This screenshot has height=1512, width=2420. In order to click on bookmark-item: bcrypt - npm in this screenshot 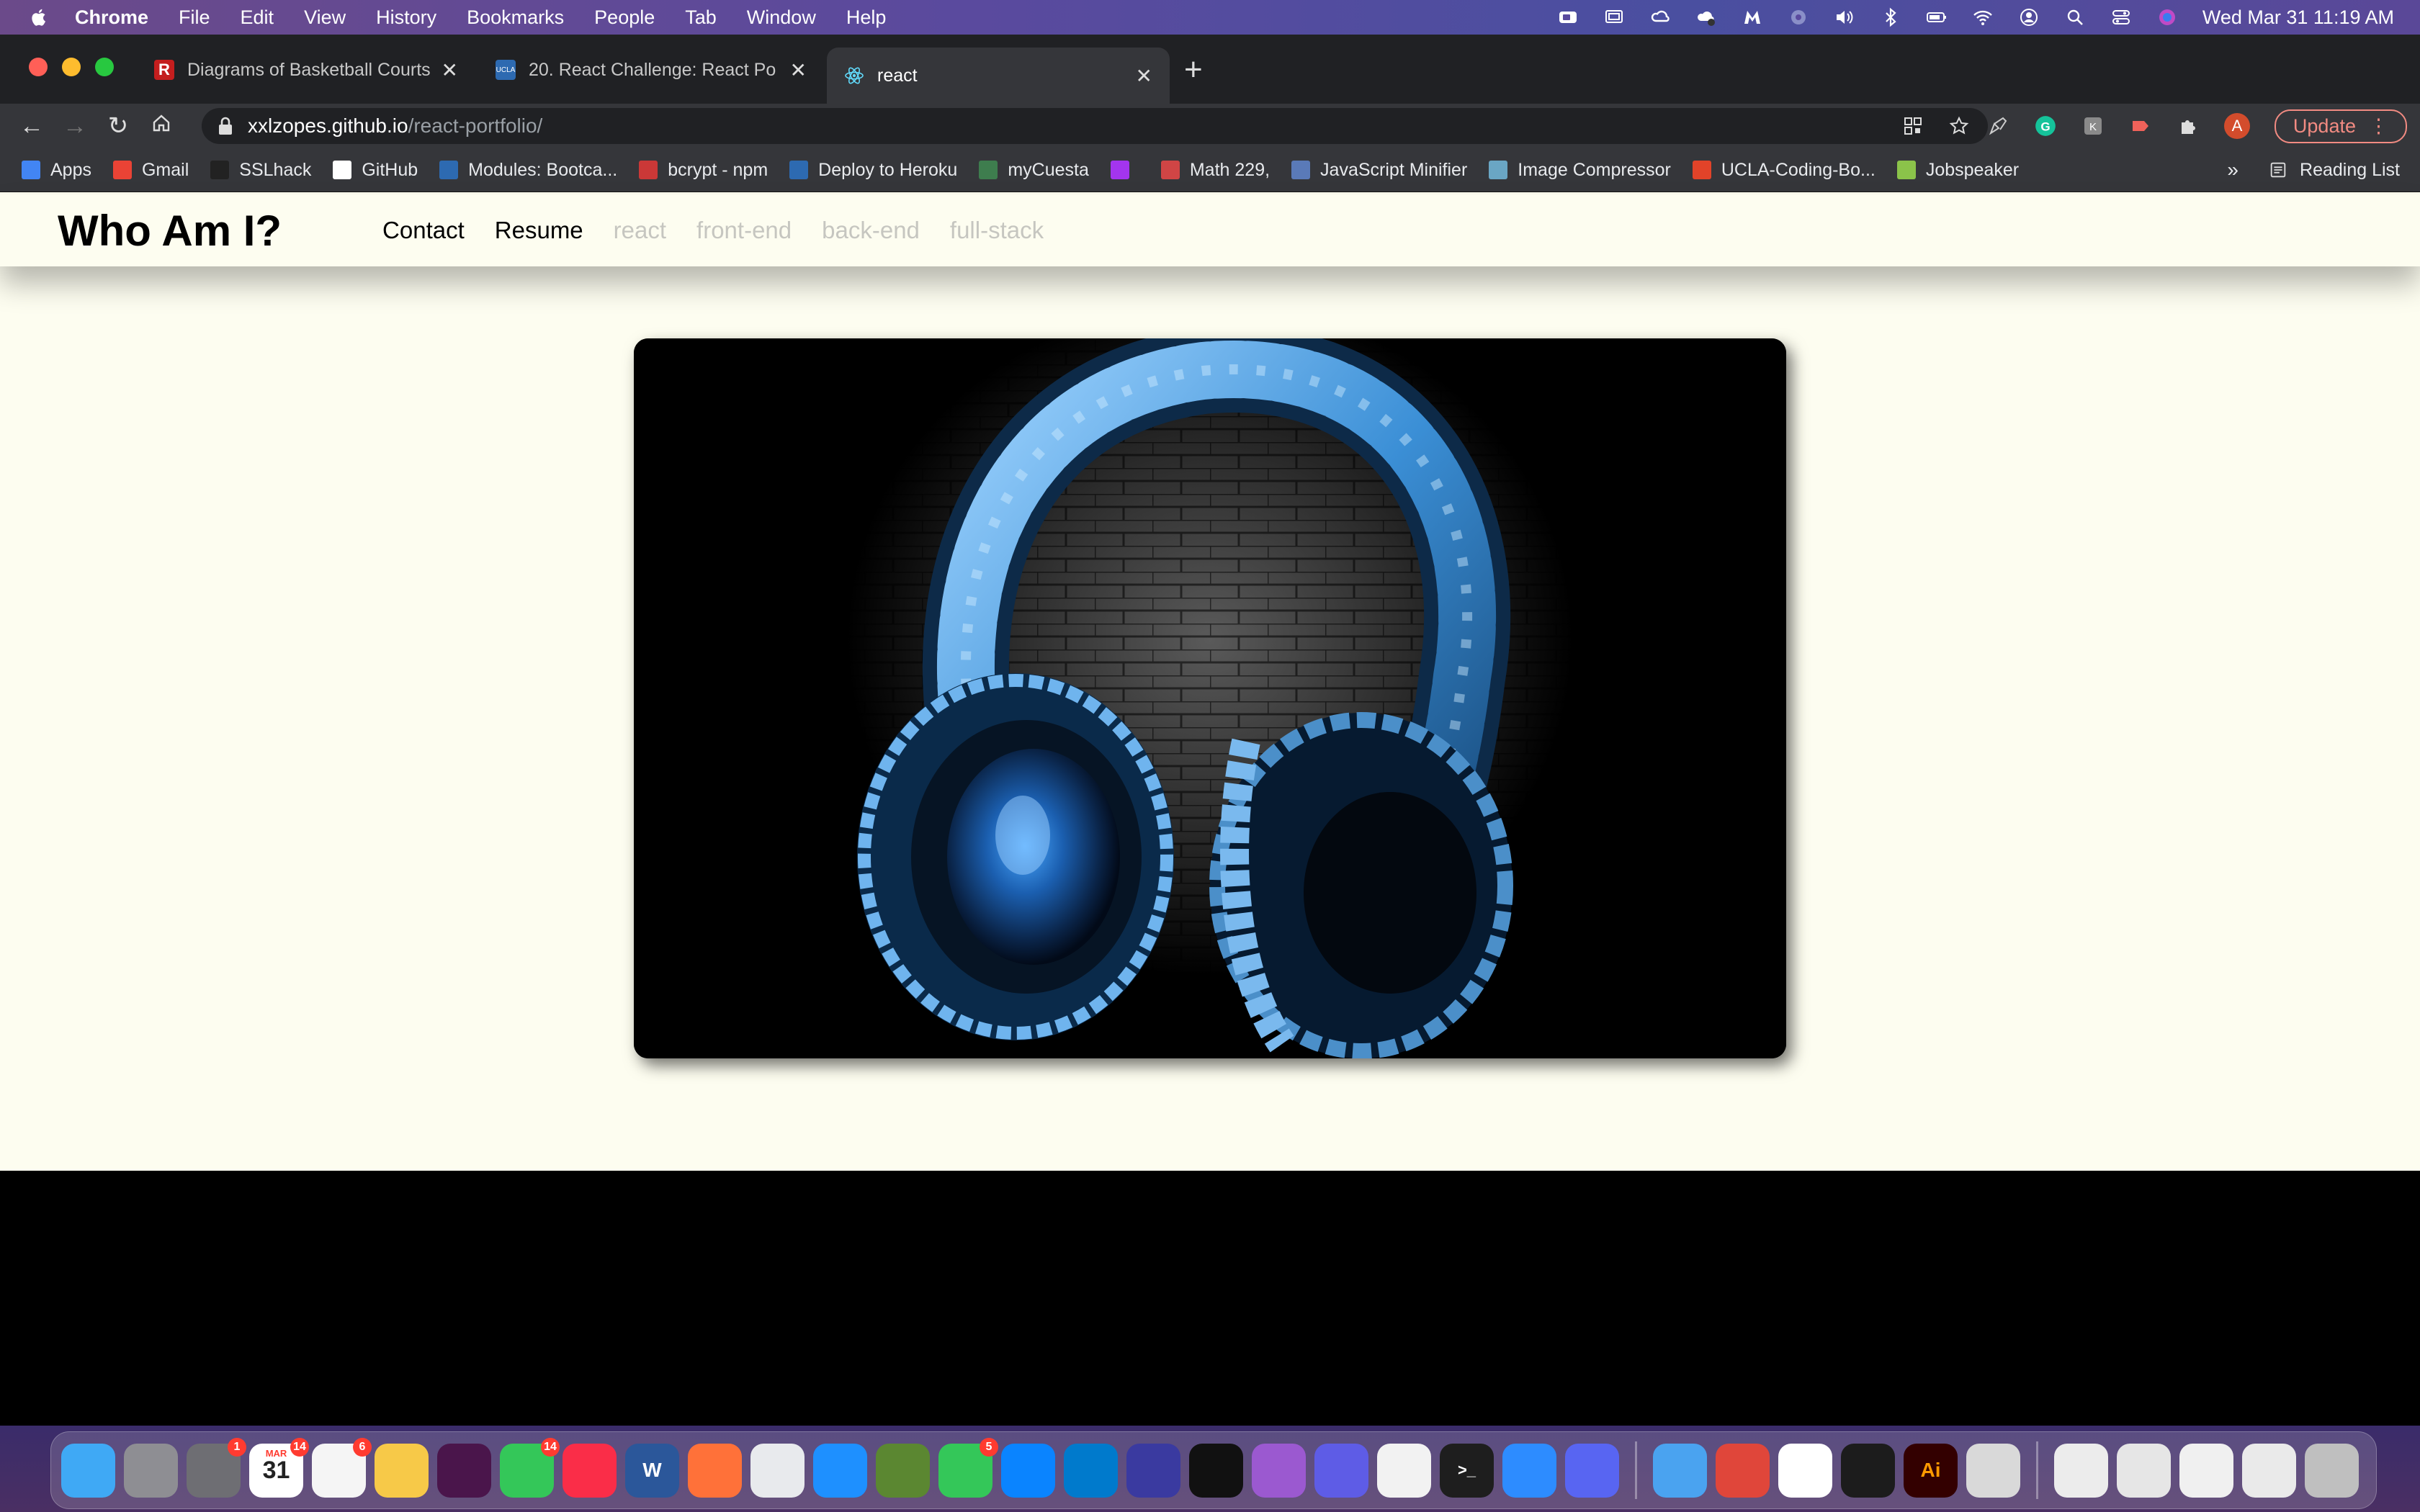, I will do `click(703, 170)`.